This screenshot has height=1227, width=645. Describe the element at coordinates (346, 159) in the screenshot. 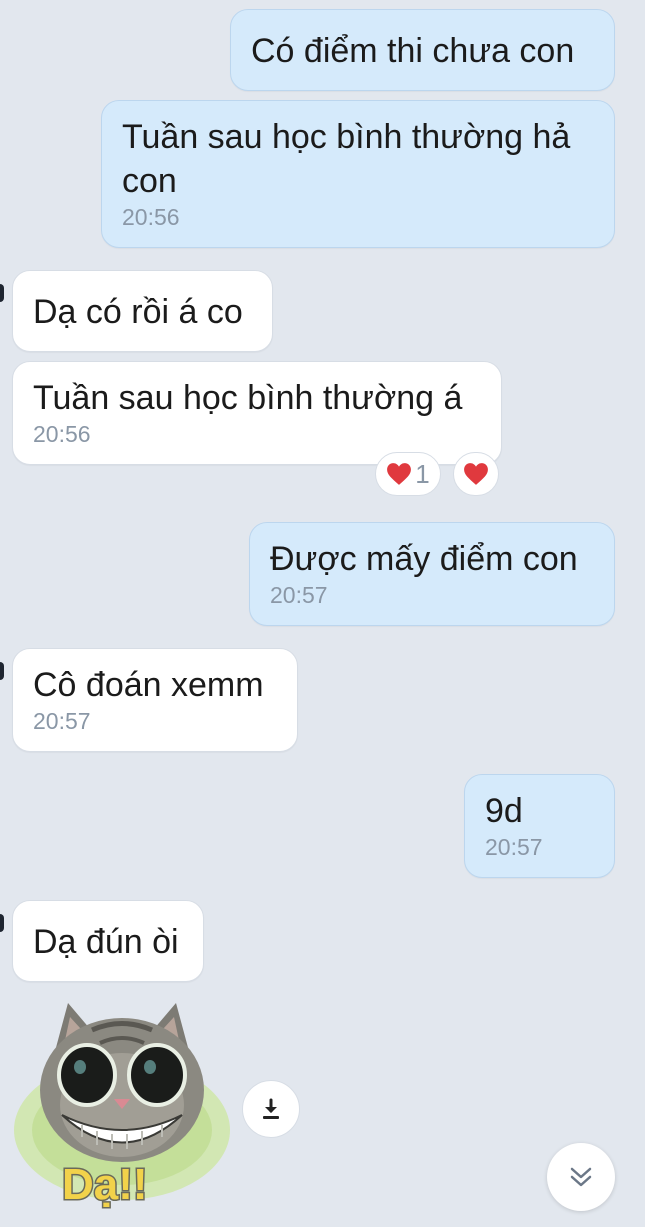

I see `message-text: Tuần sau học bình thường hả con` at that location.